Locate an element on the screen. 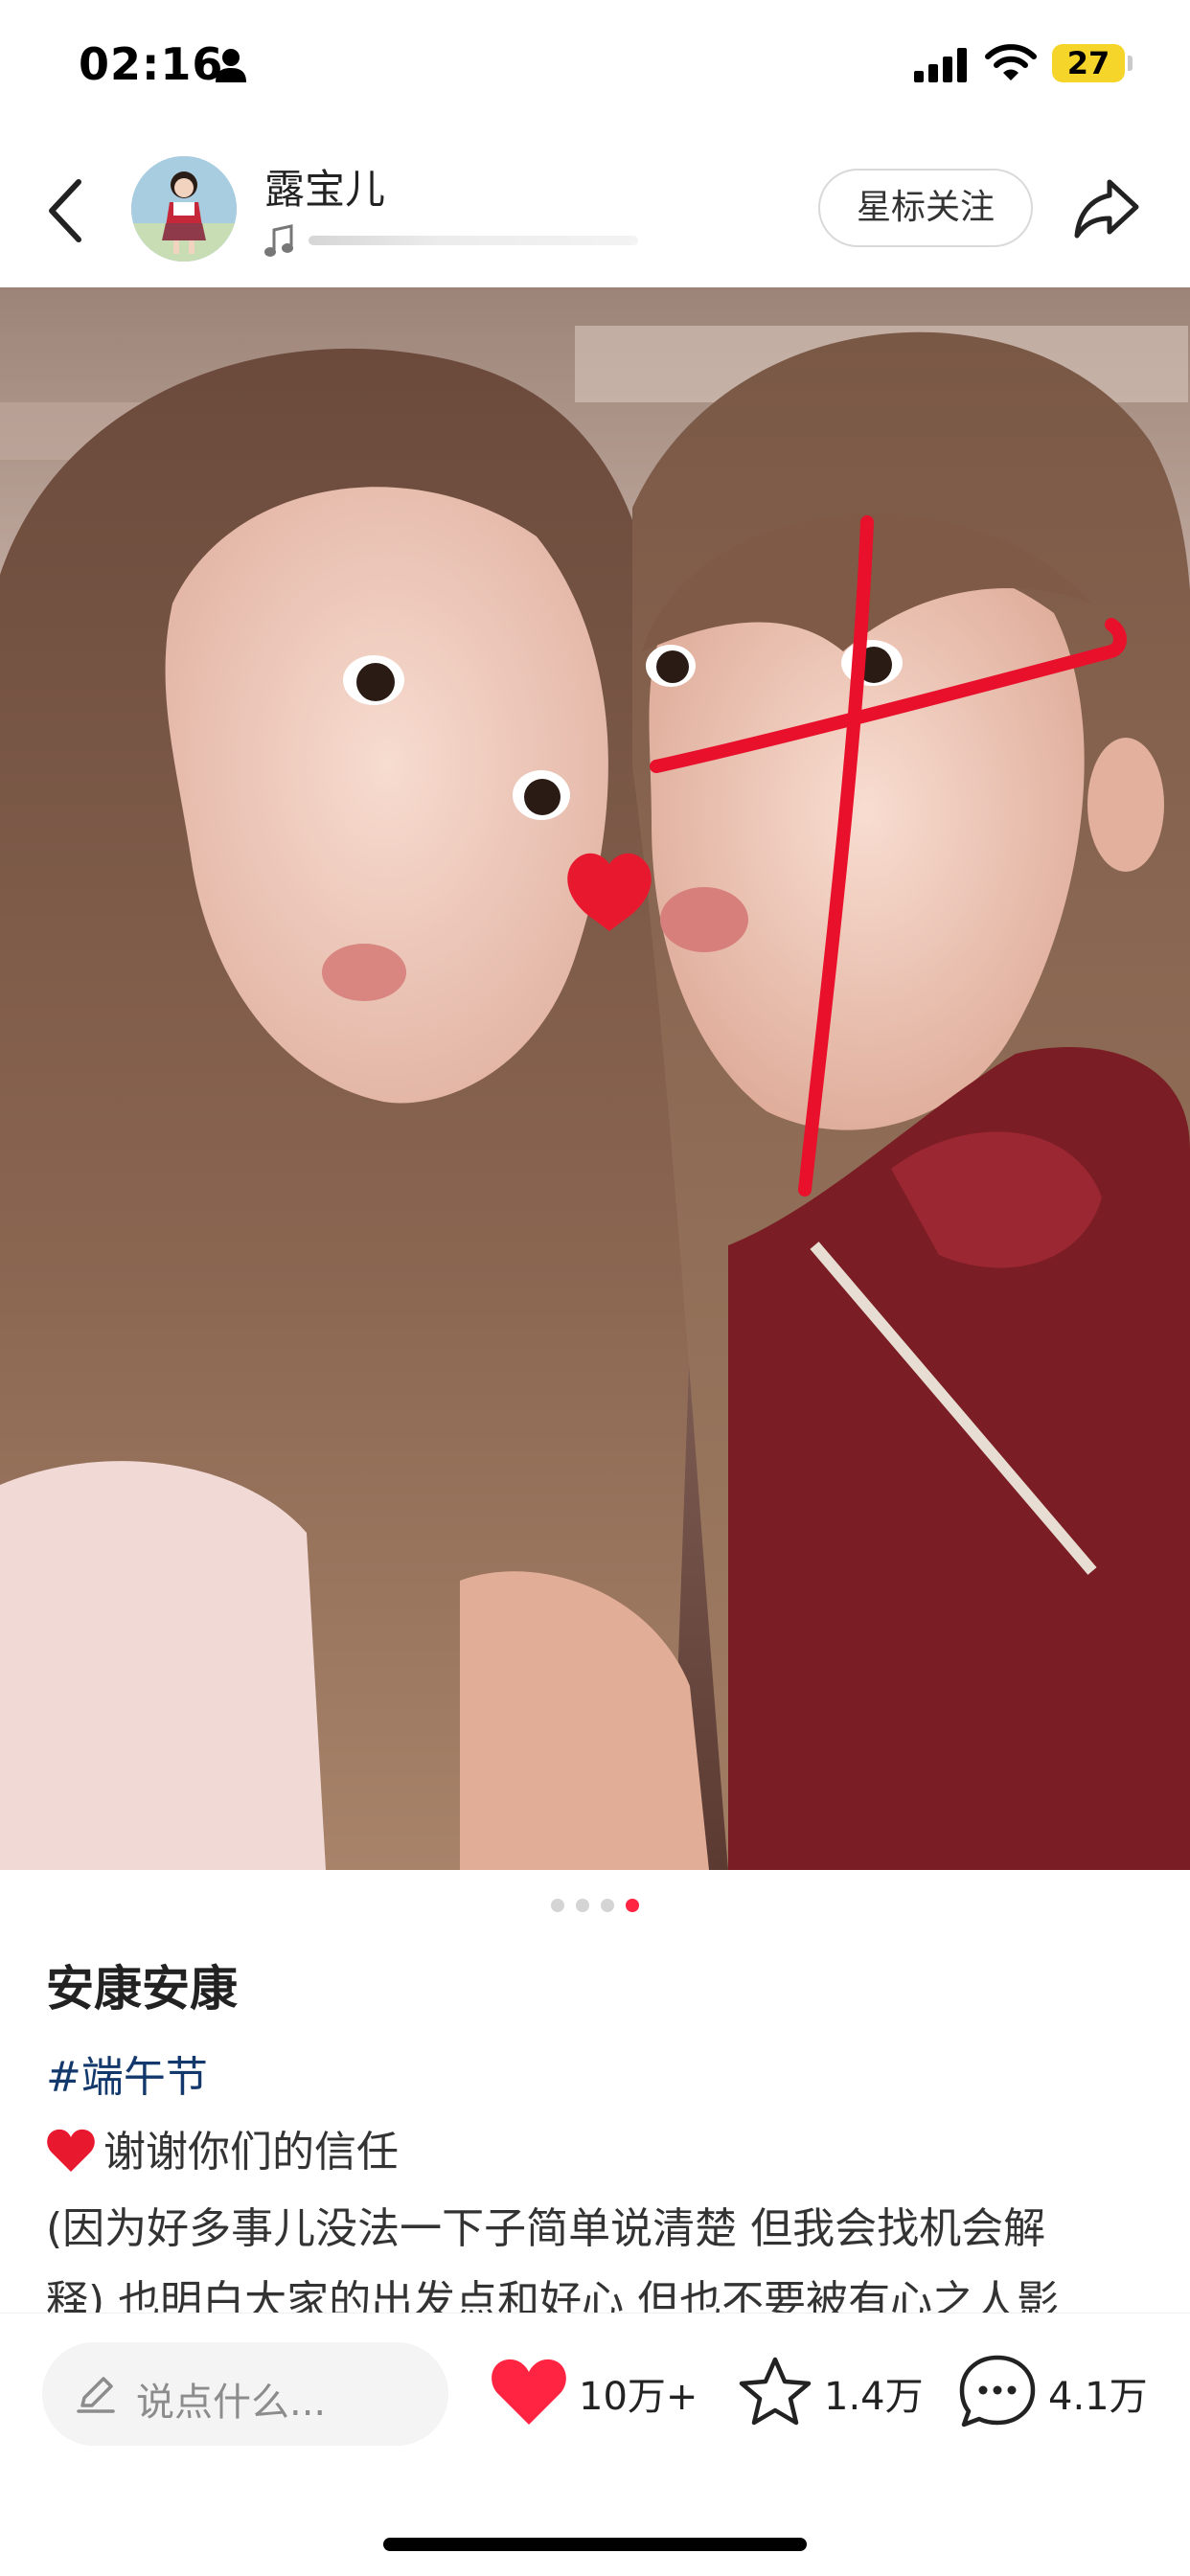  music-row is located at coordinates (456, 241).